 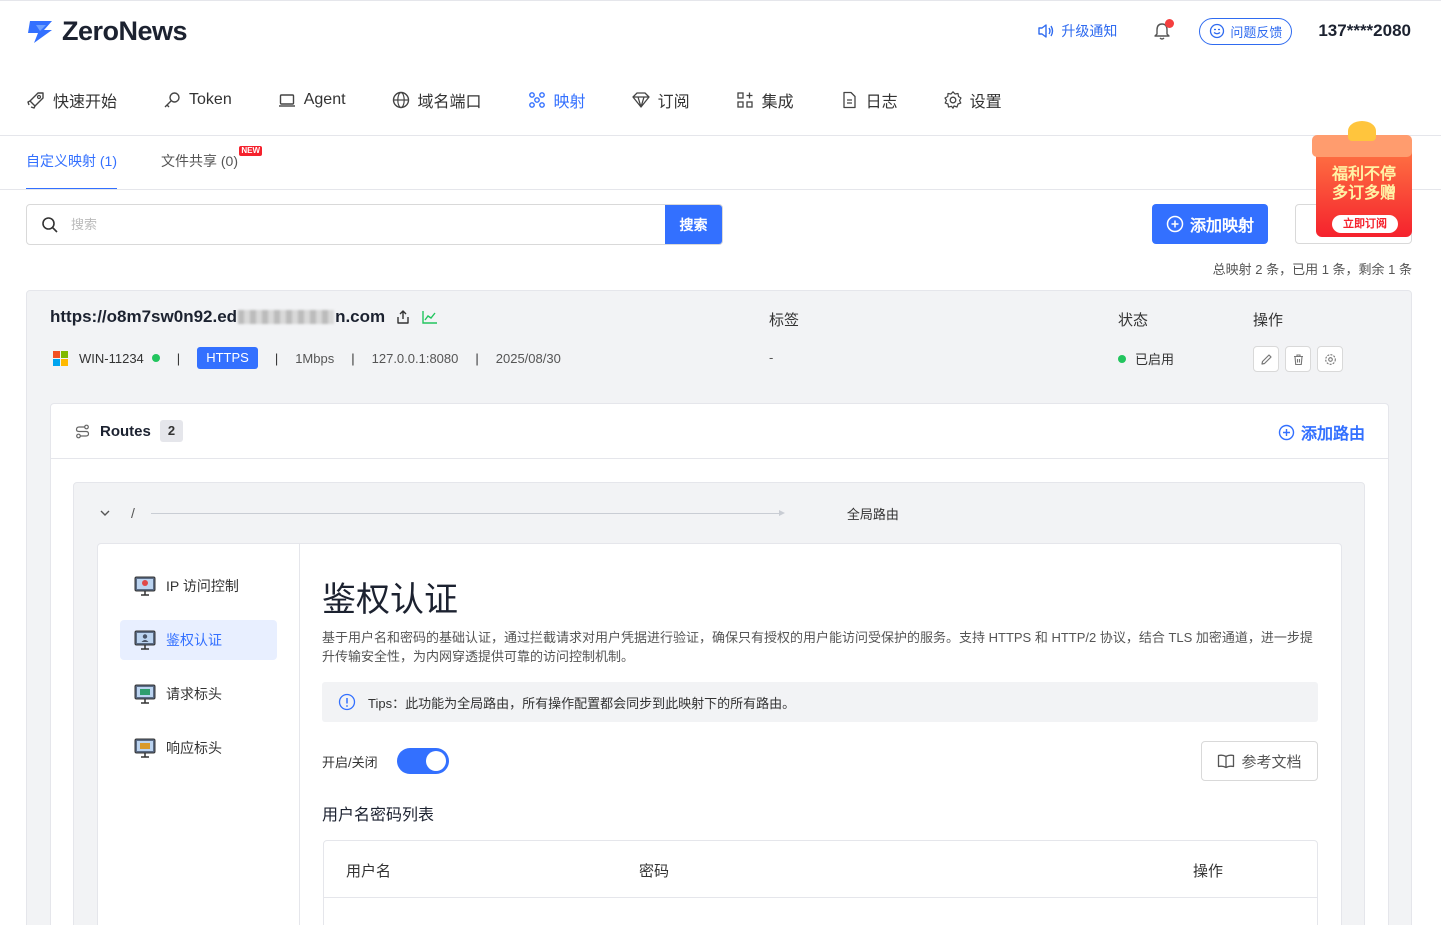 What do you see at coordinates (194, 694) in the screenshot?
I see `plugin-label: 请求标头` at bounding box center [194, 694].